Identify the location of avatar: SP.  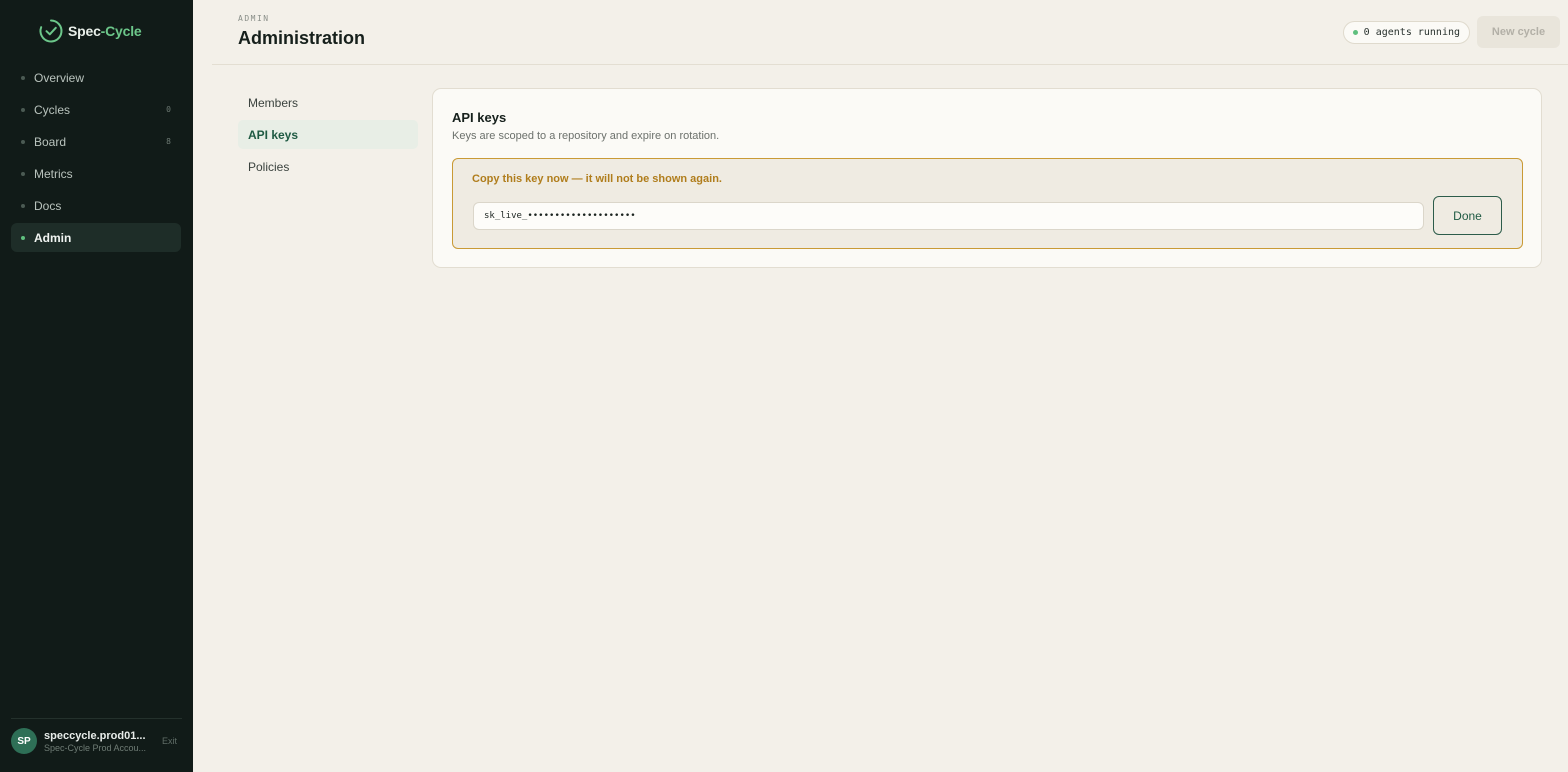
(24, 741).